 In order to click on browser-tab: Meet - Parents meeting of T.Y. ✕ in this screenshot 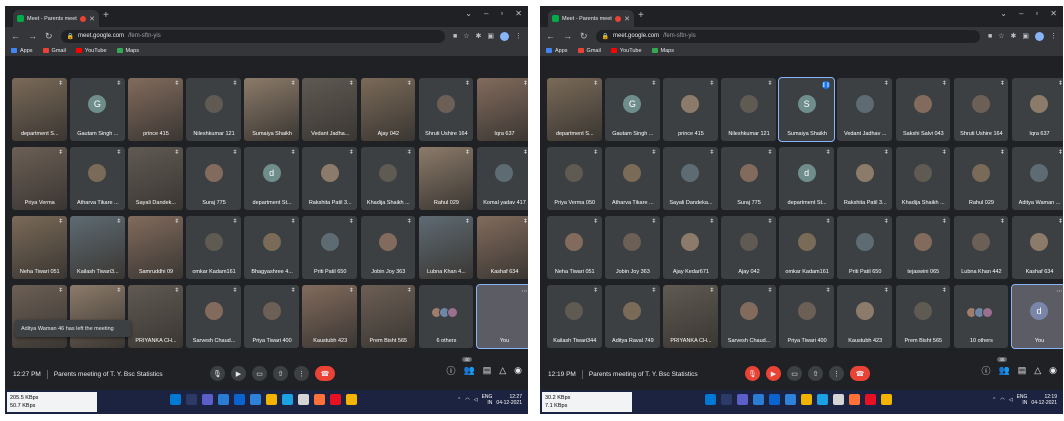, I will do `click(591, 18)`.